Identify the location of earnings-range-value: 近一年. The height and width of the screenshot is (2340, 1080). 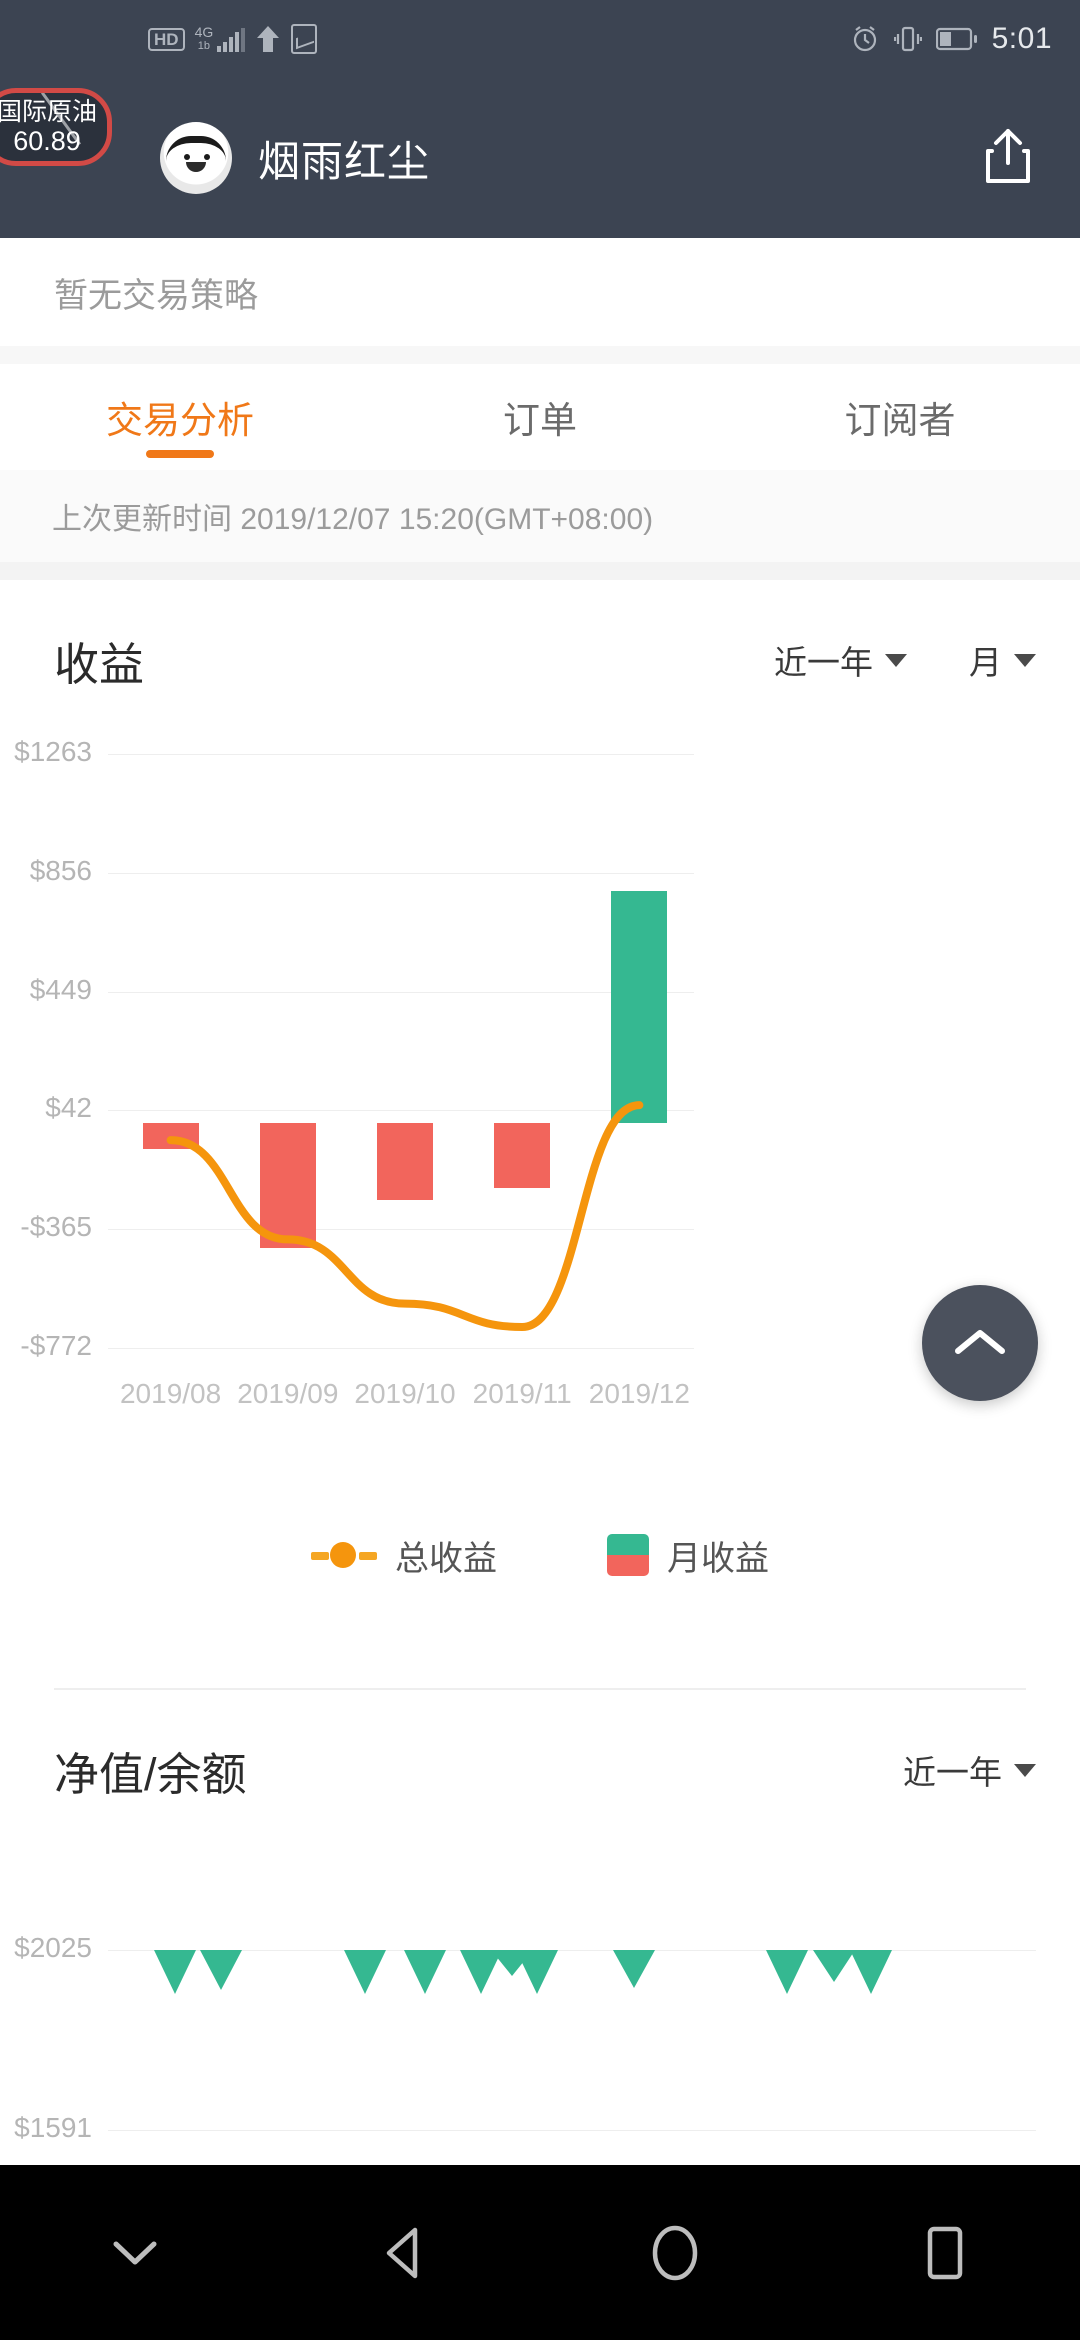
(823, 662).